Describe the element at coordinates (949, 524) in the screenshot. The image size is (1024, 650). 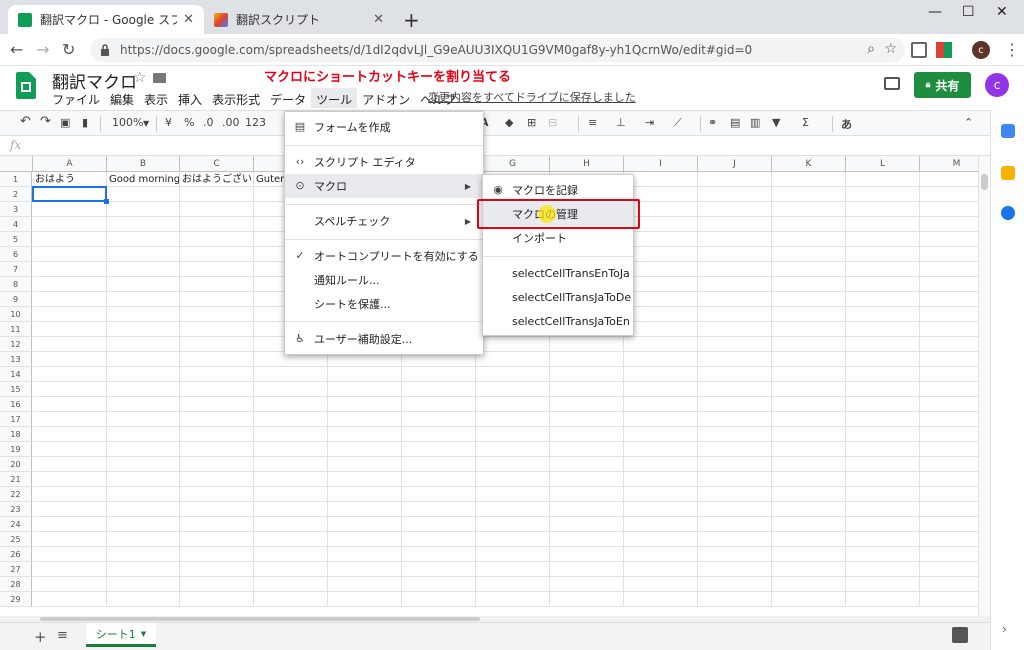
I see `cell-m24` at that location.